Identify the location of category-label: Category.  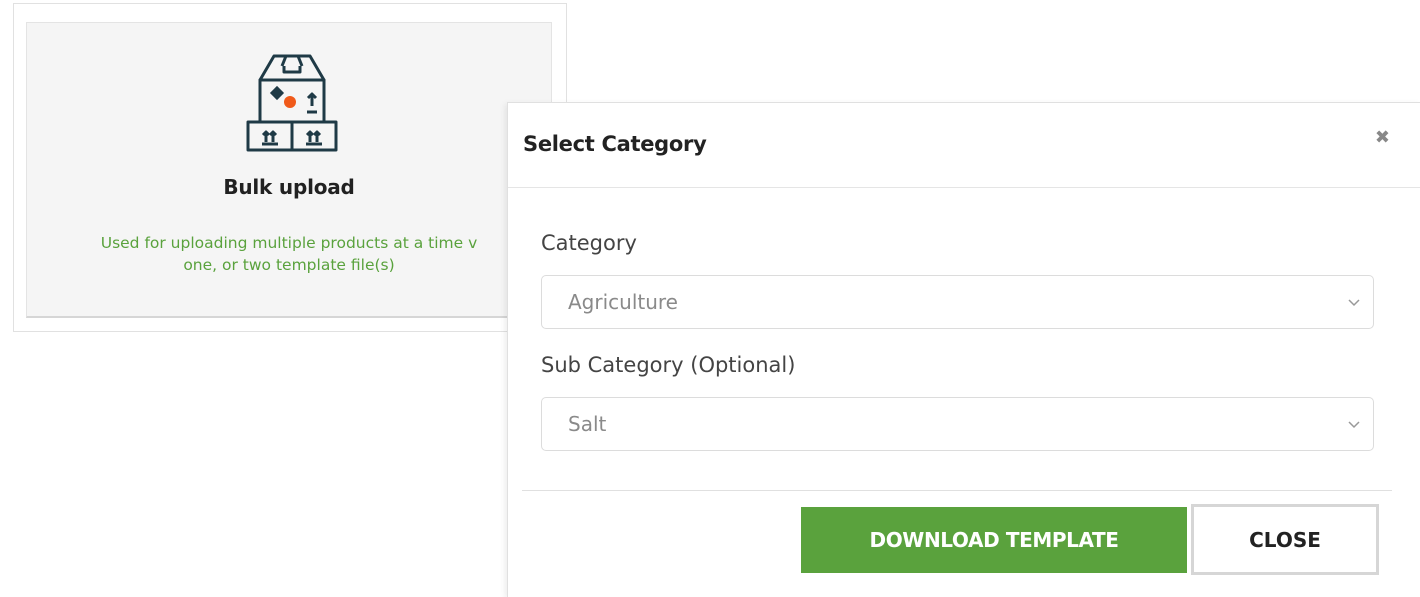
(589, 243).